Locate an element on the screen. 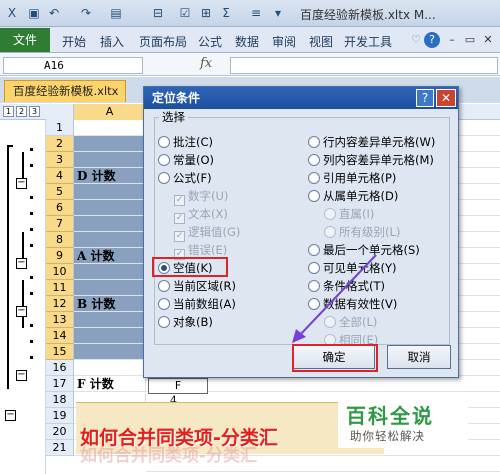  row-header-1: 1 is located at coordinates (60, 128).